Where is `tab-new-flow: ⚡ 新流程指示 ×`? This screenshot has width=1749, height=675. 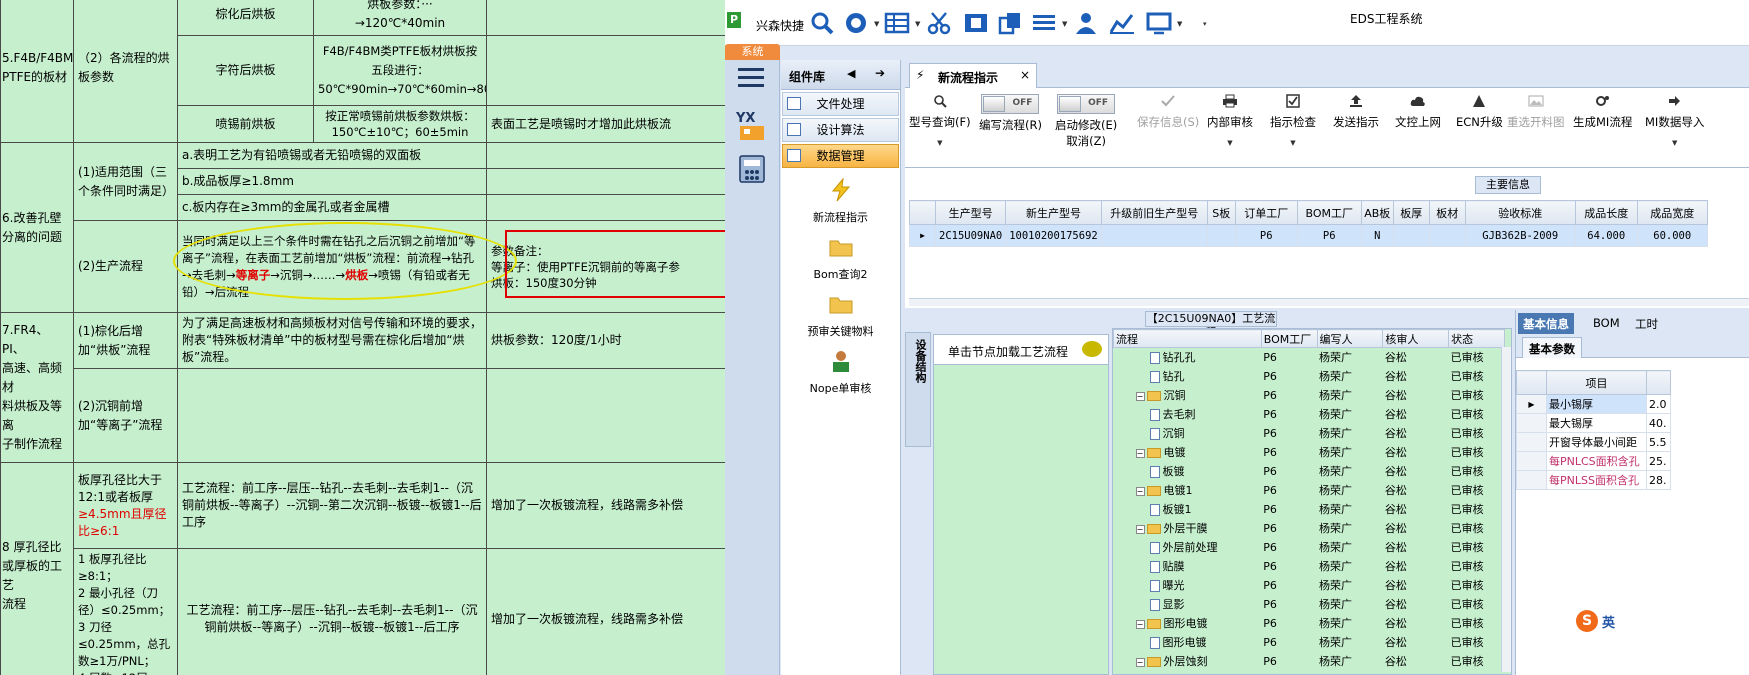
tab-new-flow: ⚡ 新流程指示 × is located at coordinates (973, 75).